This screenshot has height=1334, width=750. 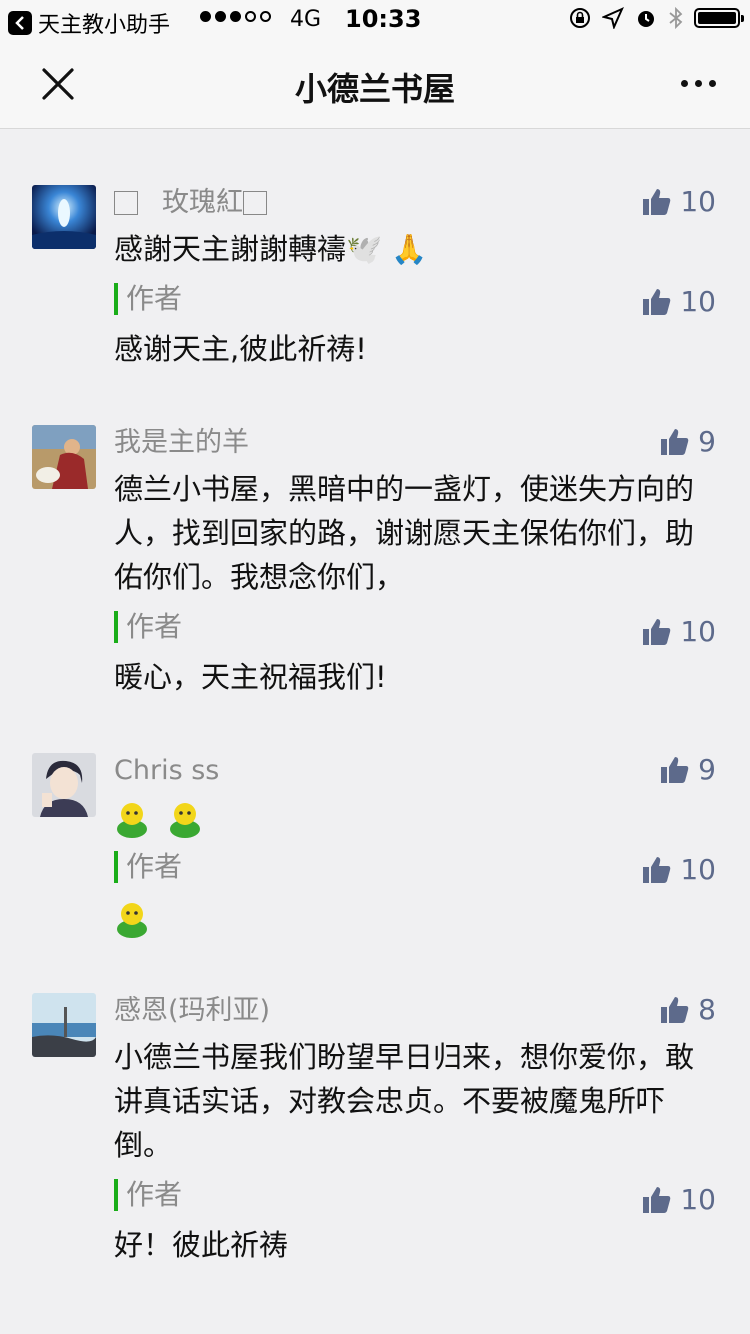 I want to click on commenter-name: 感恩(玛利亚), so click(x=192, y=1010).